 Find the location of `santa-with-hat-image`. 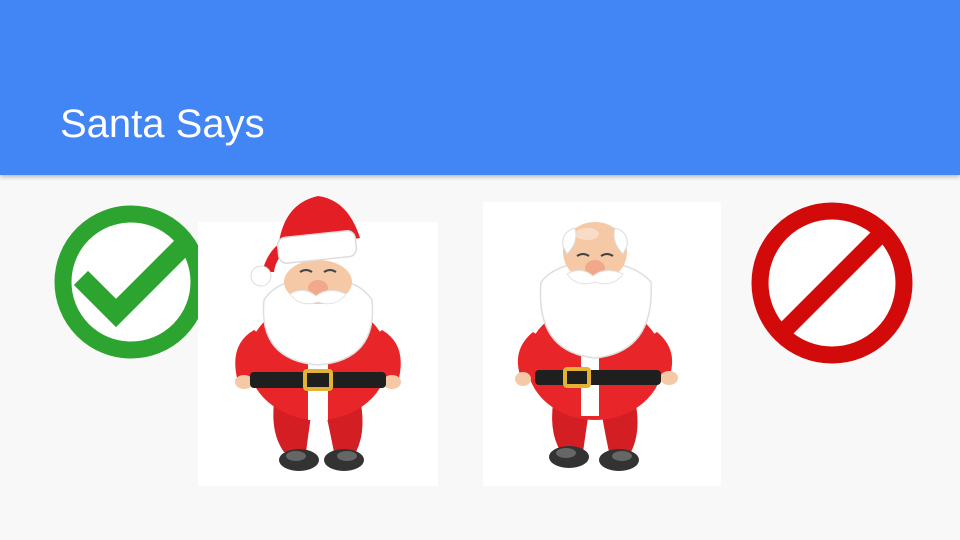

santa-with-hat-image is located at coordinates (318, 333).